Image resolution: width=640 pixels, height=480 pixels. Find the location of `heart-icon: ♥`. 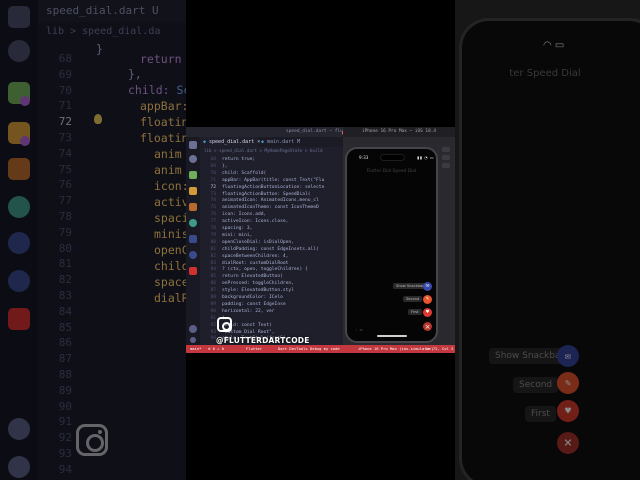

heart-icon: ♥ is located at coordinates (427, 312).